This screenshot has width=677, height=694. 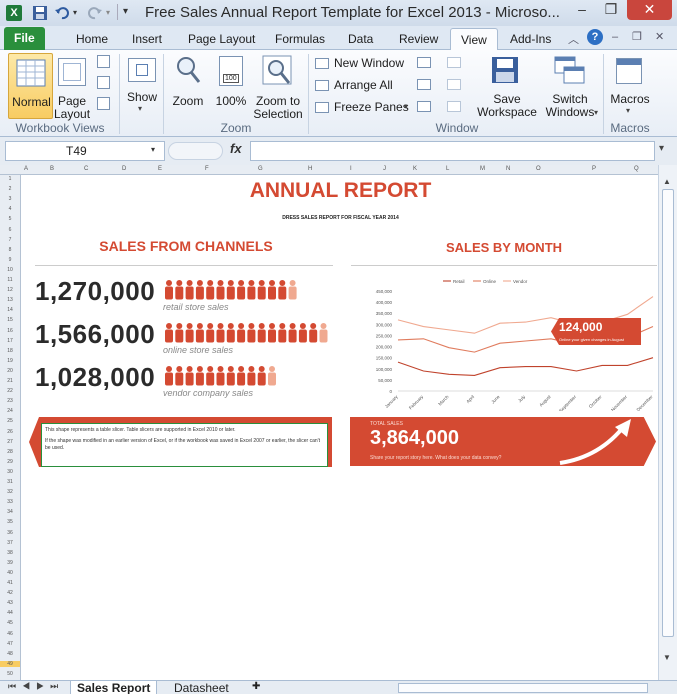 I want to click on row-header: 38, so click(x=10, y=553).